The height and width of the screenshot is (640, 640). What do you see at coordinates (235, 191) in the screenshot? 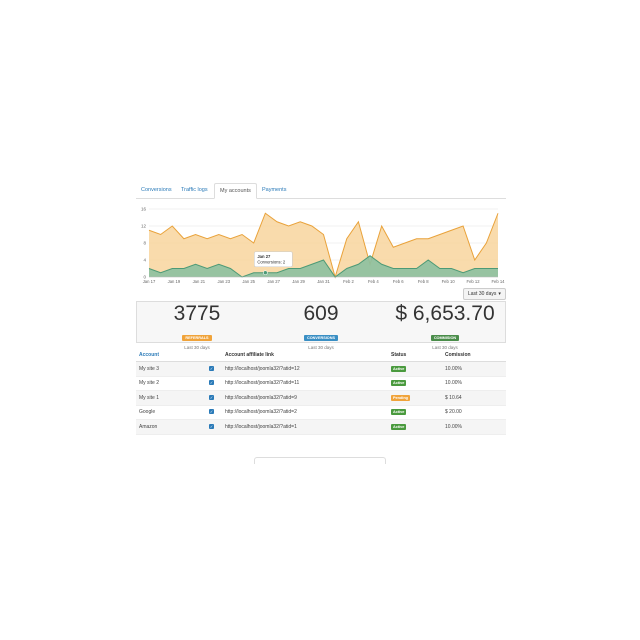
I see `tab-my-accounts: My accounts` at bounding box center [235, 191].